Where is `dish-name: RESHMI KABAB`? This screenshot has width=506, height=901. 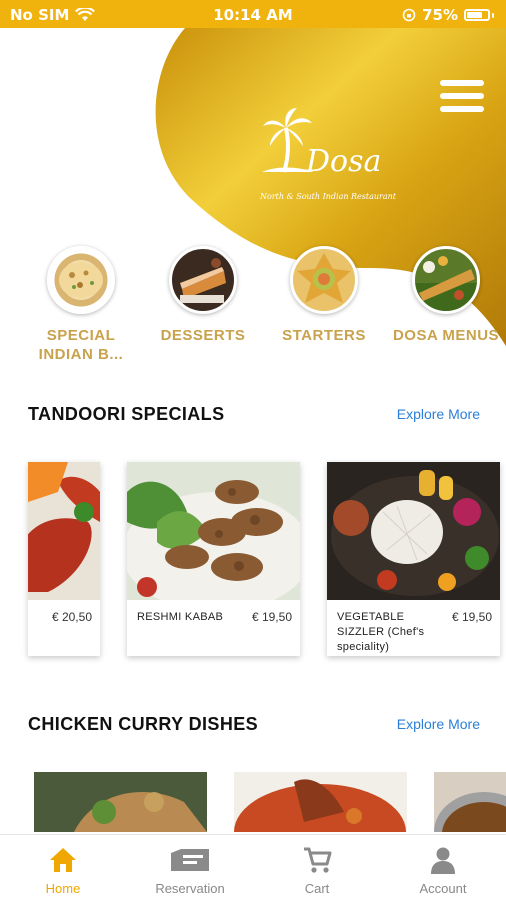
dish-name: RESHMI KABAB is located at coordinates (180, 617).